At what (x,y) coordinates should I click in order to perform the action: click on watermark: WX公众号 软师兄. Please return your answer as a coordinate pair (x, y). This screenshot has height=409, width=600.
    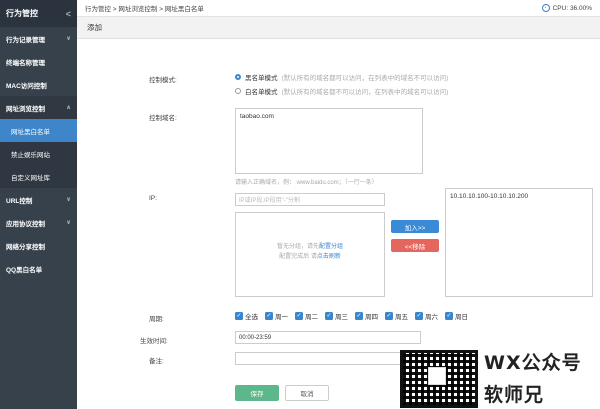
    Looking at the image, I should click on (499, 377).